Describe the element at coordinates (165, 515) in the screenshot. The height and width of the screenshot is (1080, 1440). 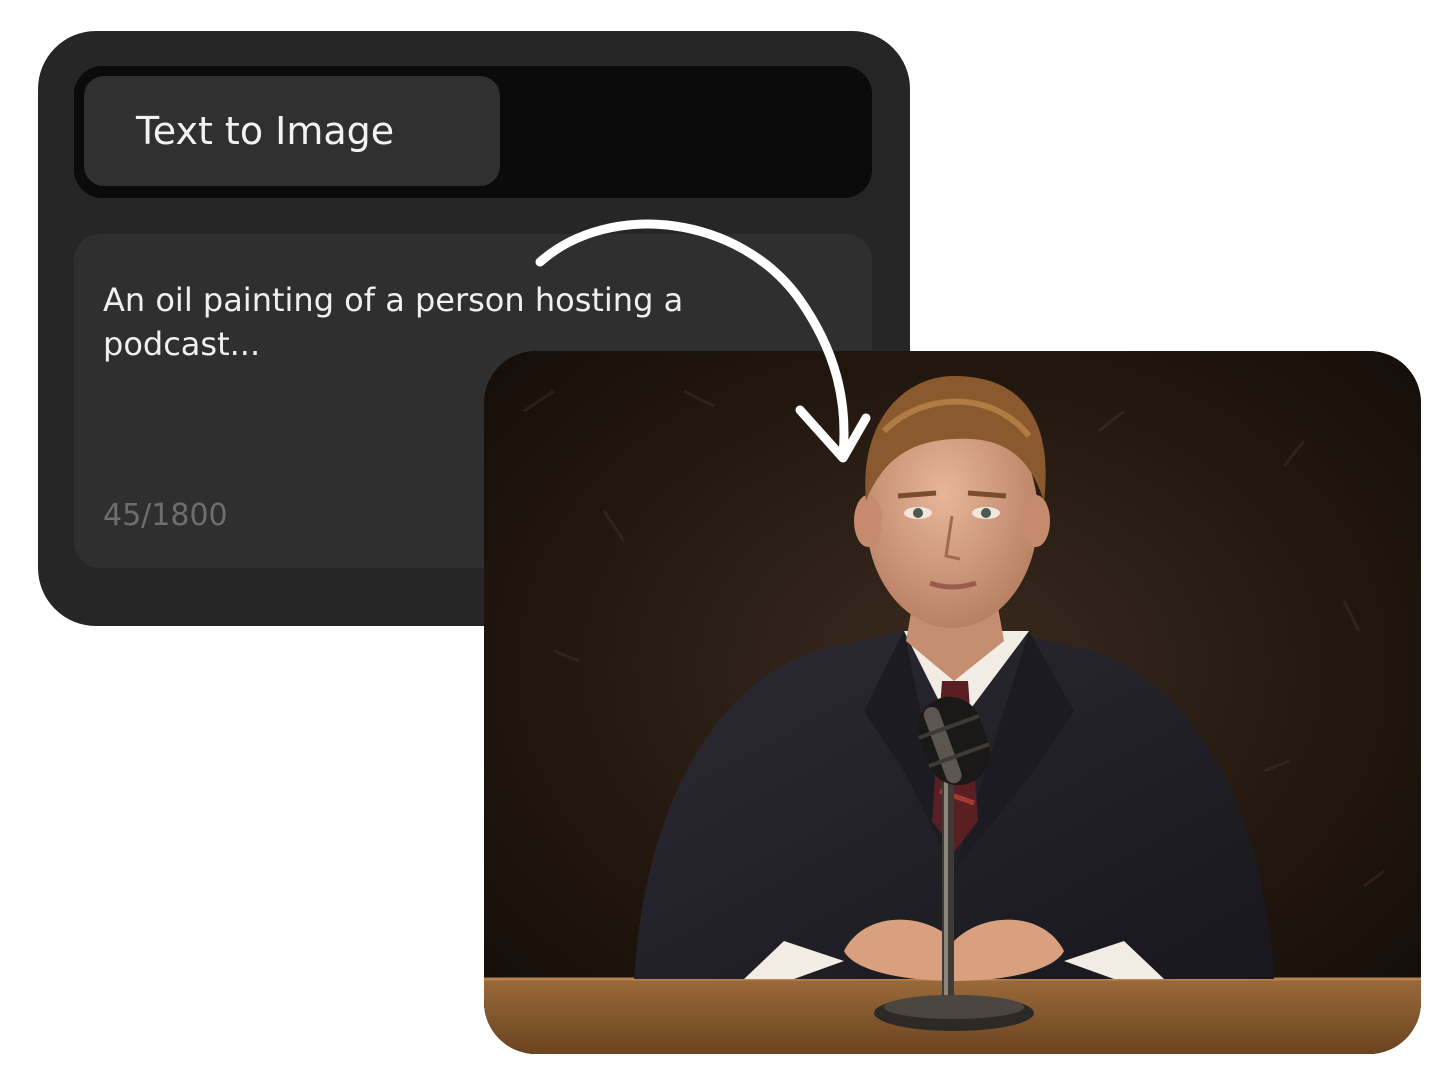
I see `char-count: 45/1800` at that location.